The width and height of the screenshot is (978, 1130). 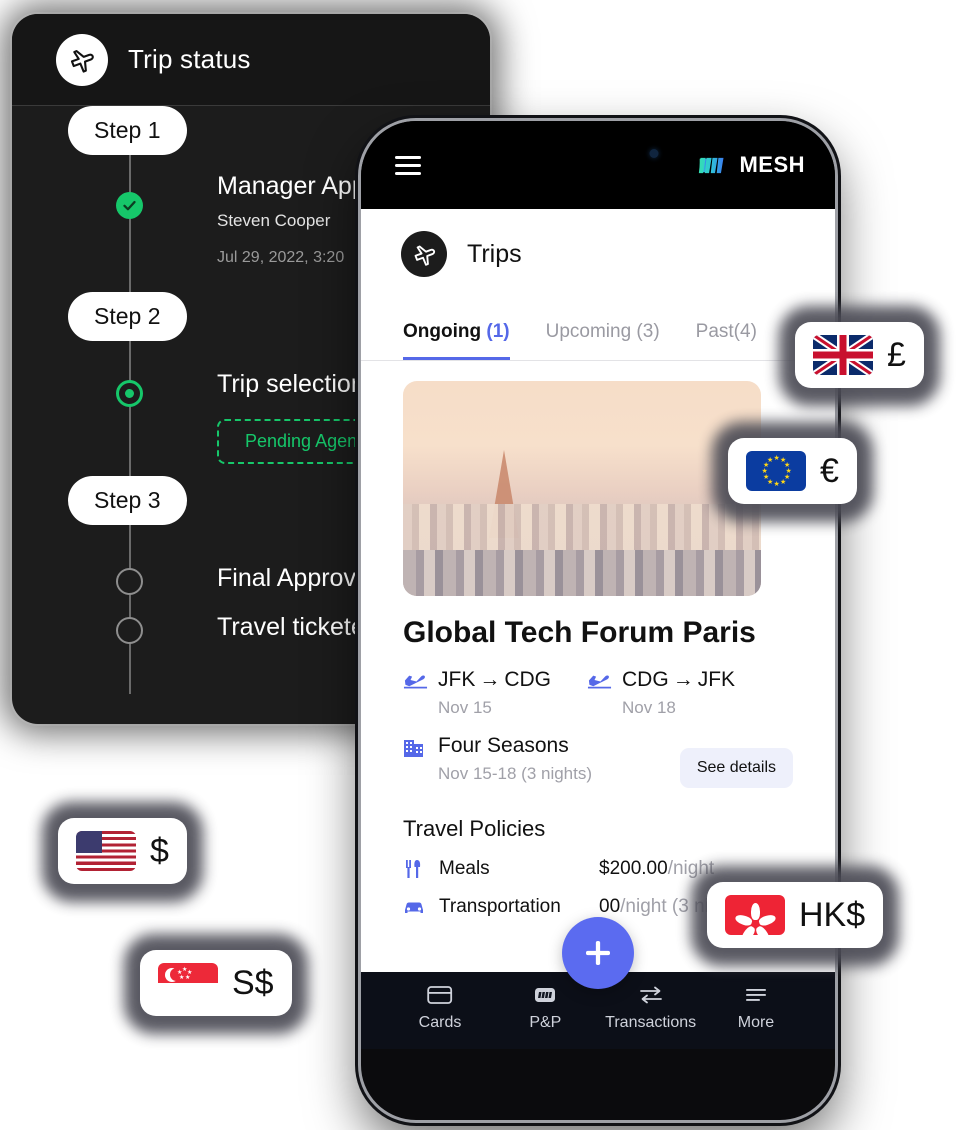 What do you see at coordinates (503, 745) in the screenshot?
I see `hotel-name: Four Seasons` at bounding box center [503, 745].